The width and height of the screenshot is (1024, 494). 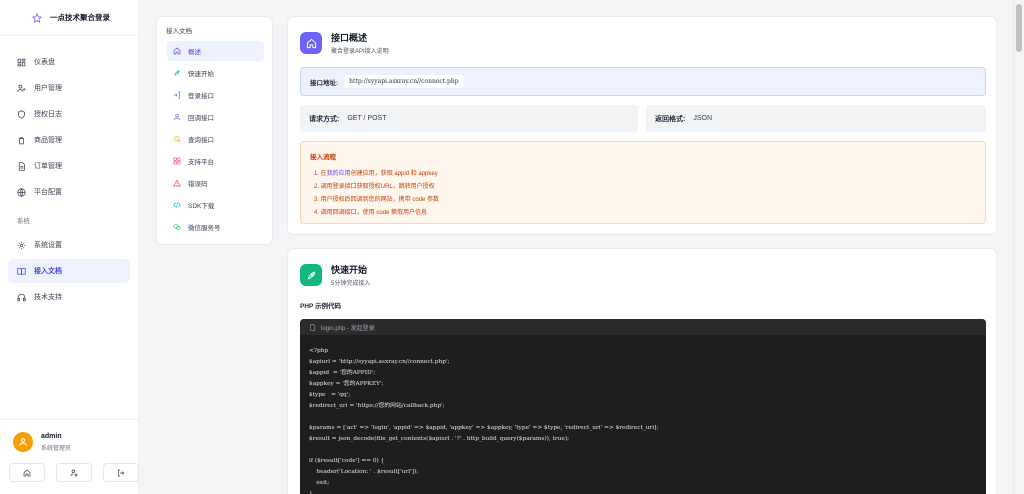 What do you see at coordinates (404, 81) in the screenshot?
I see `api-address-value: http://syyapi.asxray.cn//connect.php` at bounding box center [404, 81].